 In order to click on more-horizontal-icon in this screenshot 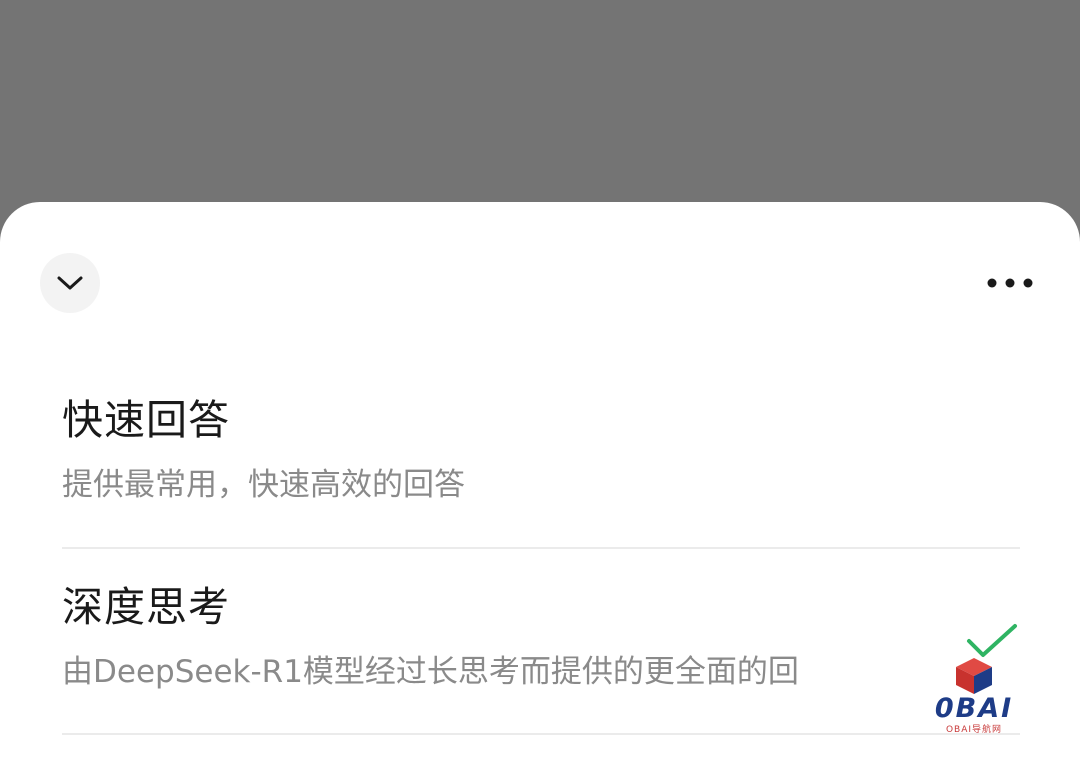, I will do `click(1010, 283)`.